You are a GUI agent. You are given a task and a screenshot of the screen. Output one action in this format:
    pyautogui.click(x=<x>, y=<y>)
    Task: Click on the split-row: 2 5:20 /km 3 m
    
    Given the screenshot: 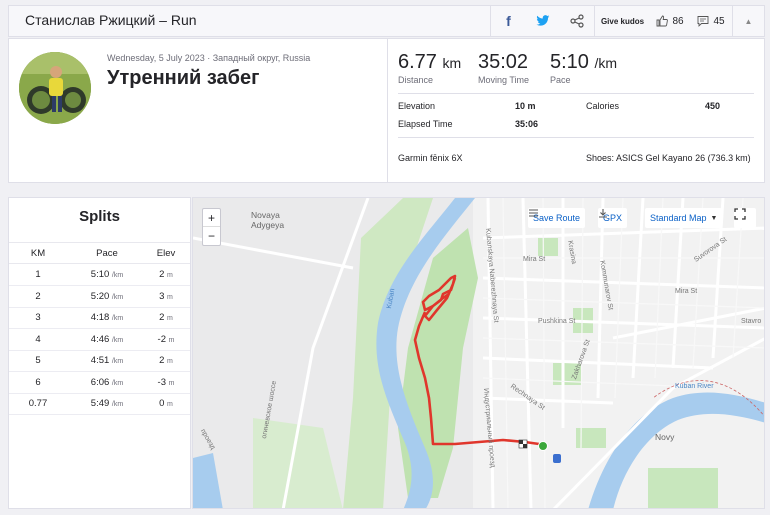 What is the action you would take?
    pyautogui.click(x=99, y=297)
    